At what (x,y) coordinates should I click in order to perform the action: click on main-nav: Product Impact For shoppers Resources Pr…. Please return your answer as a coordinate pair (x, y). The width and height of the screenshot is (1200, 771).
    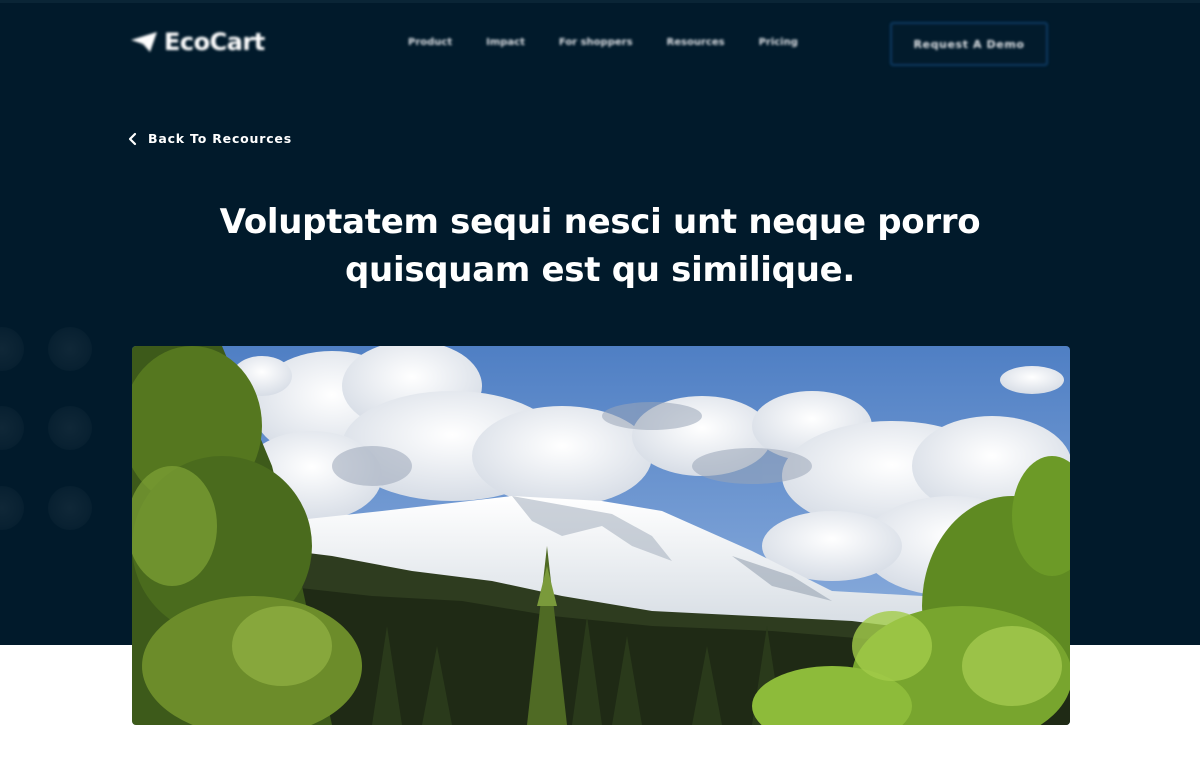
    Looking at the image, I should click on (603, 42).